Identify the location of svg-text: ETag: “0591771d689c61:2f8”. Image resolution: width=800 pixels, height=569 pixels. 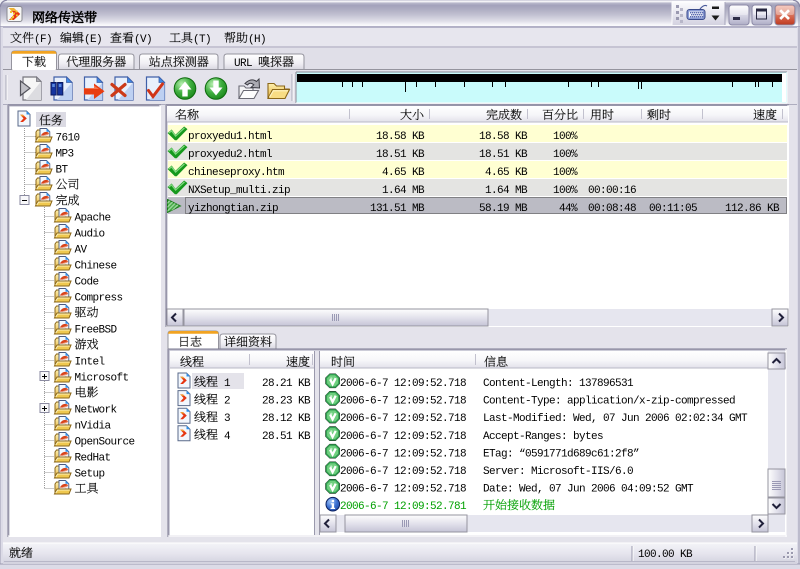
(561, 454).